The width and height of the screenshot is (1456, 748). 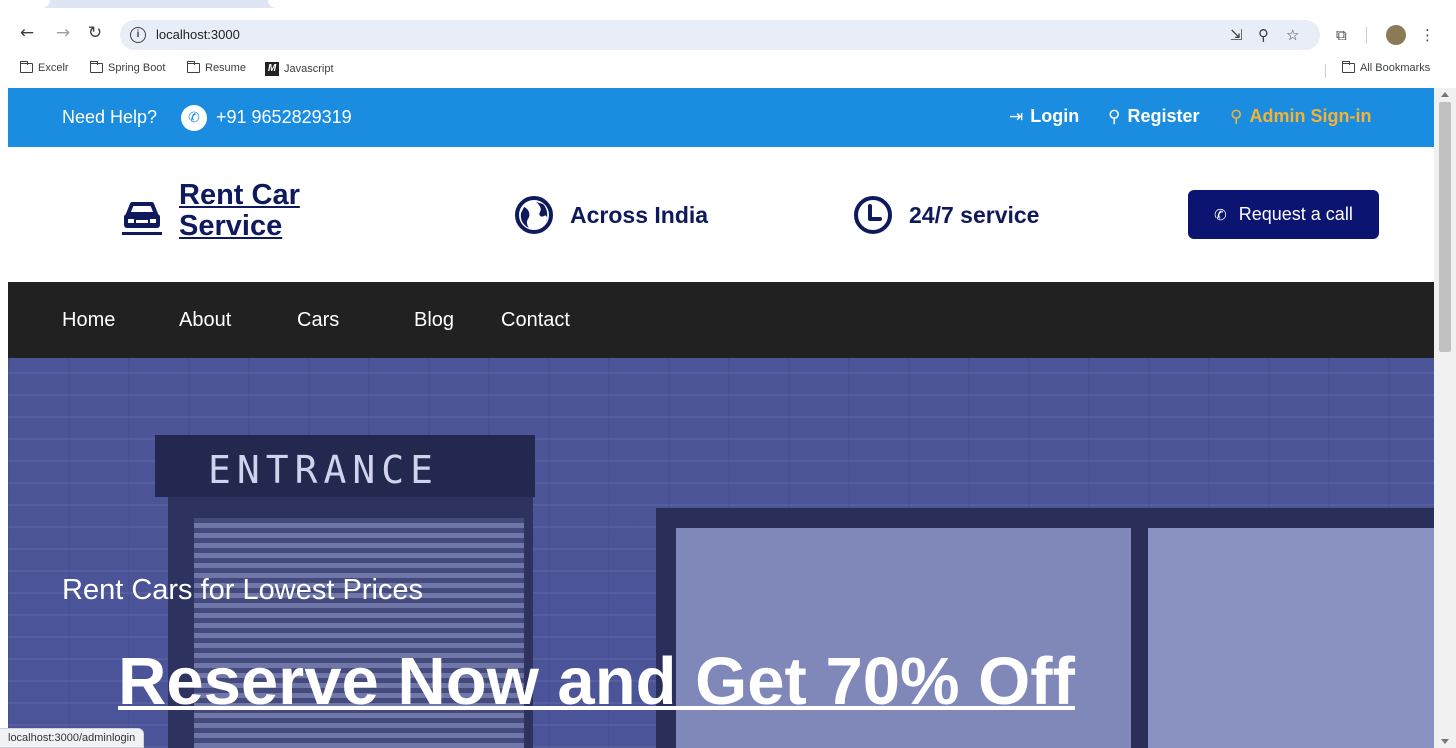 What do you see at coordinates (534, 215) in the screenshot?
I see `globe-icon` at bounding box center [534, 215].